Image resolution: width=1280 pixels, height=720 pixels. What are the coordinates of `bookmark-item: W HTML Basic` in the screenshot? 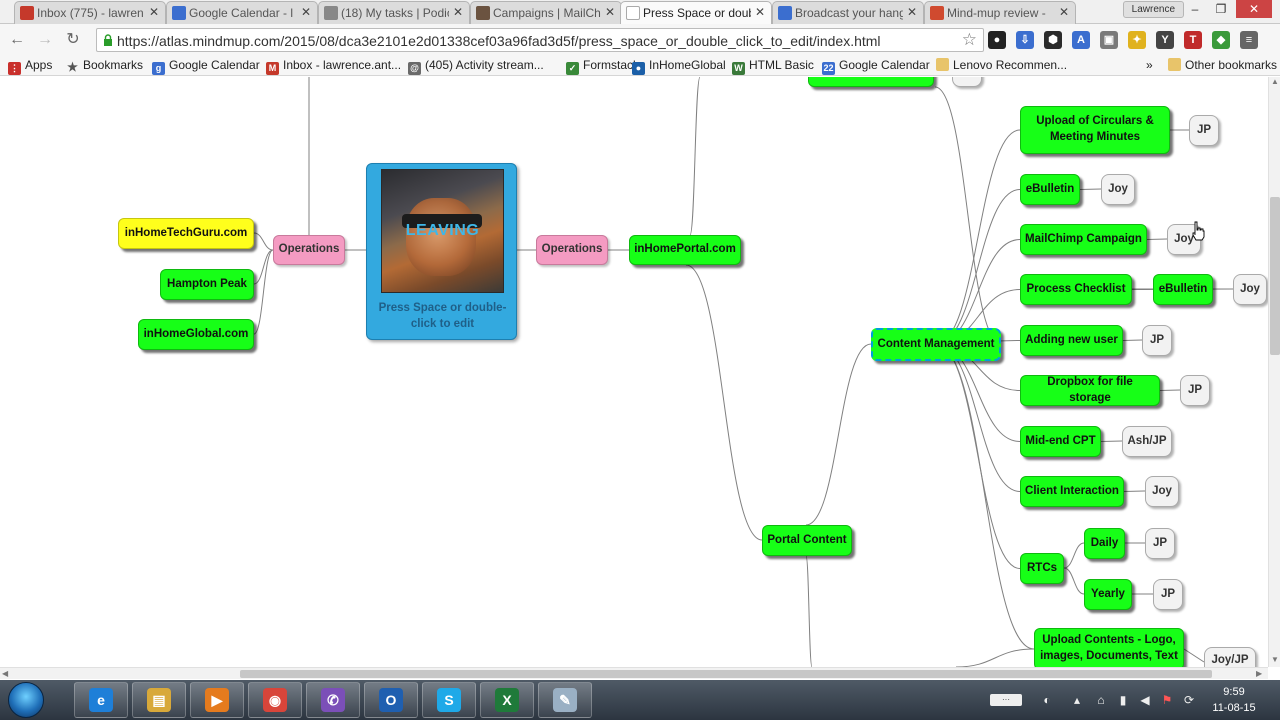 It's located at (773, 66).